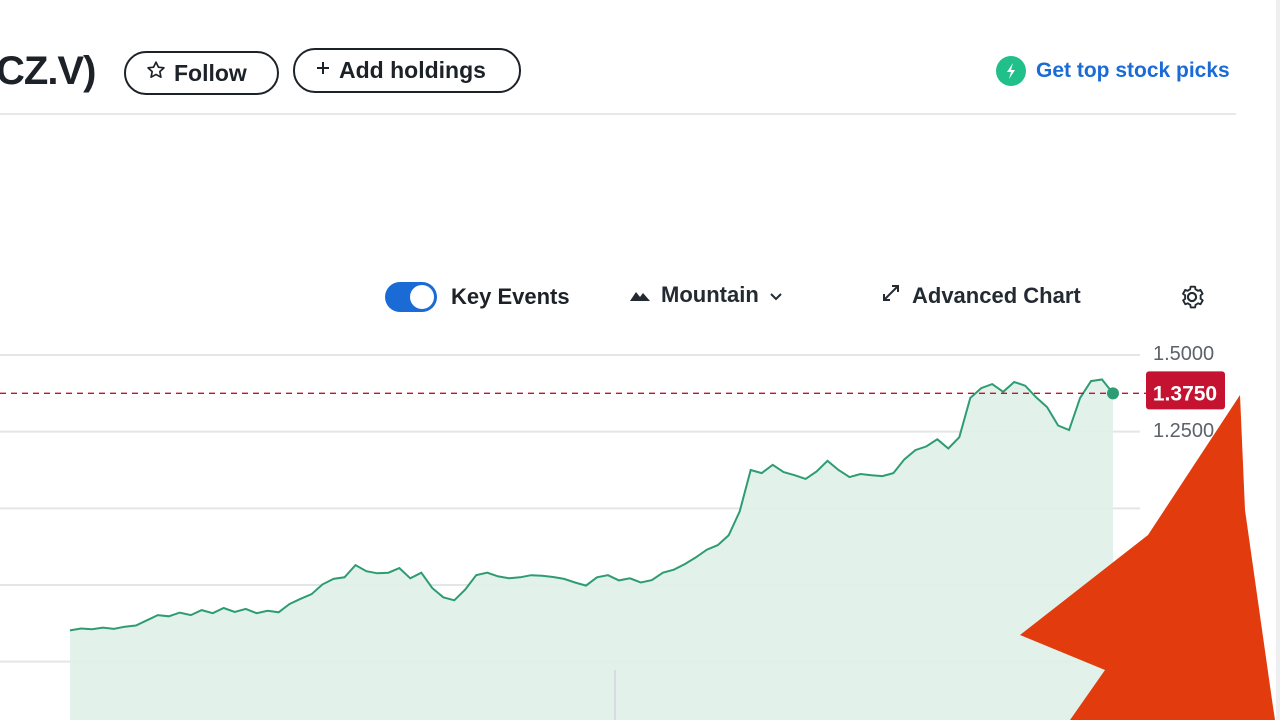 This screenshot has width=1280, height=725. I want to click on key-events-toggle: Key Events, so click(477, 297).